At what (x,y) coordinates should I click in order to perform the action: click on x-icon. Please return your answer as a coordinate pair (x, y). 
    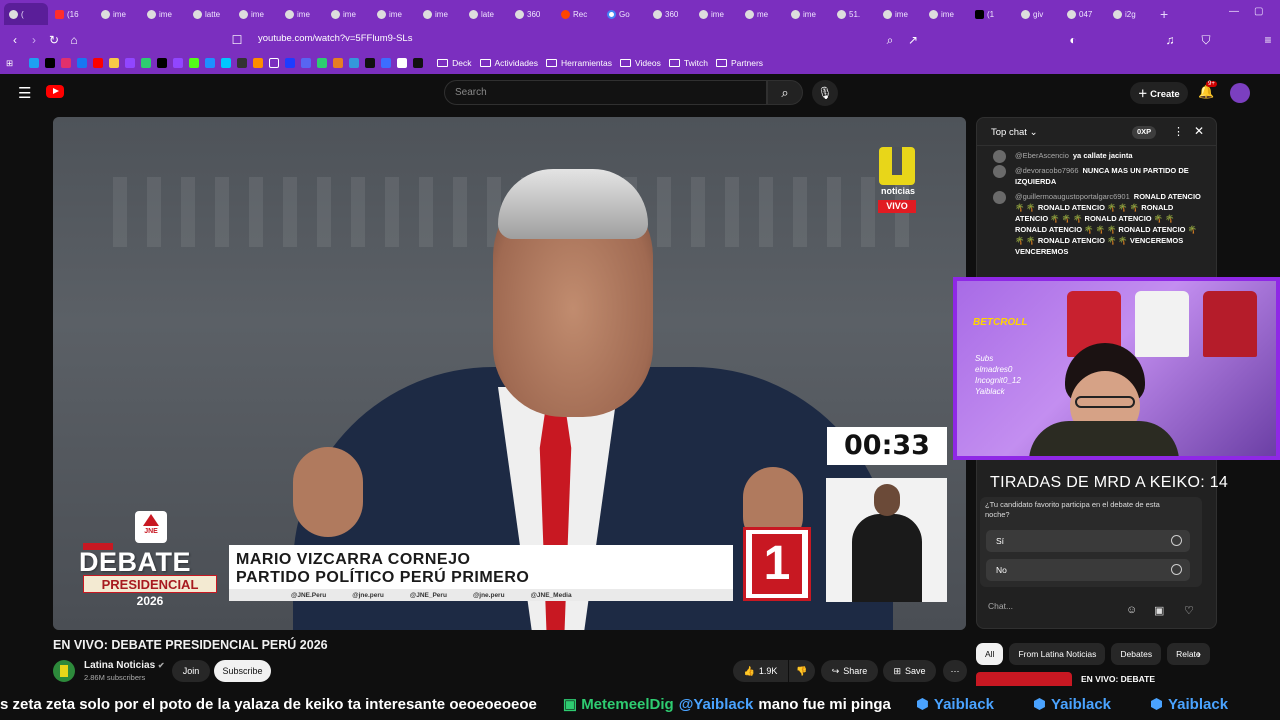
    Looking at the image, I should click on (162, 63).